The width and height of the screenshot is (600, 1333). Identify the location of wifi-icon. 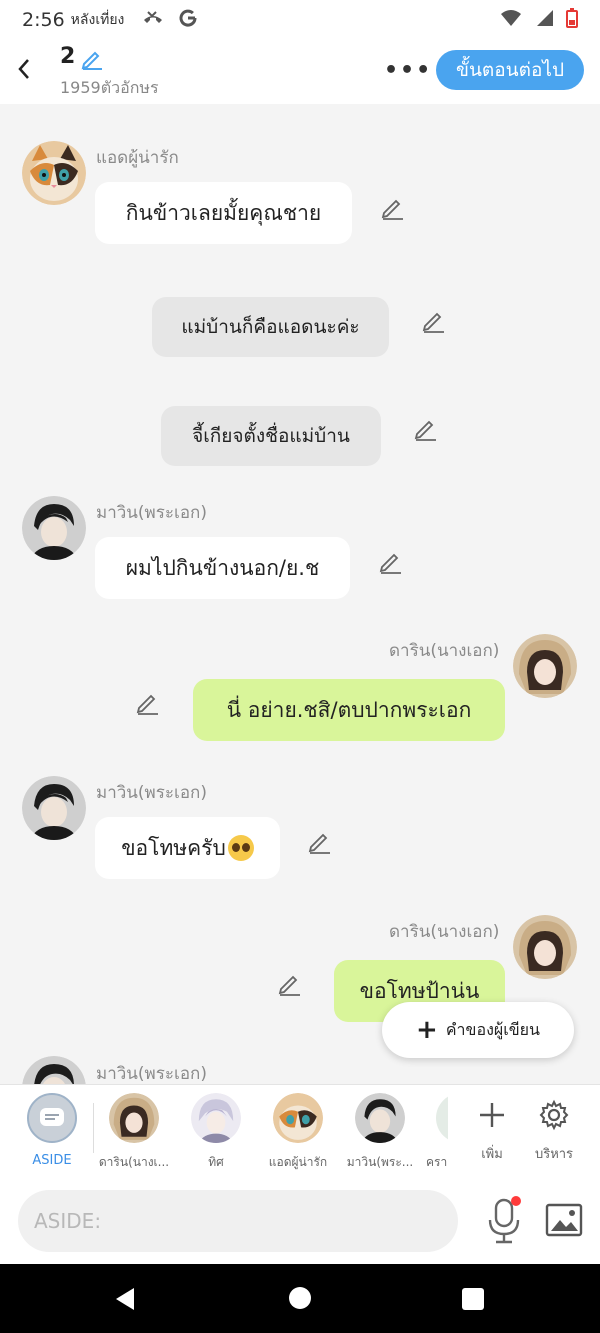
(511, 20).